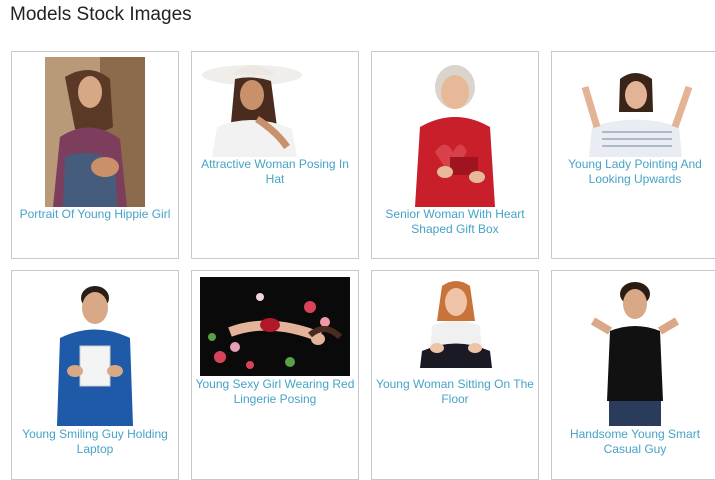 The width and height of the screenshot is (715, 480). What do you see at coordinates (276, 107) in the screenshot?
I see `woman-in-hat-photo` at bounding box center [276, 107].